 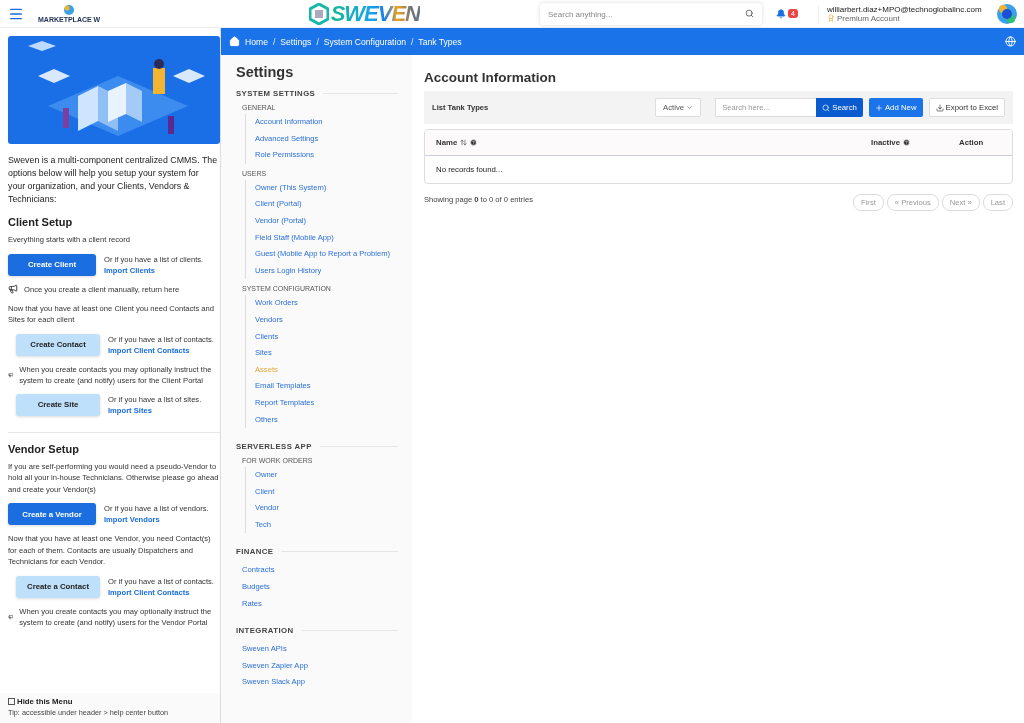 I want to click on bell-icon, so click(x=781, y=13).